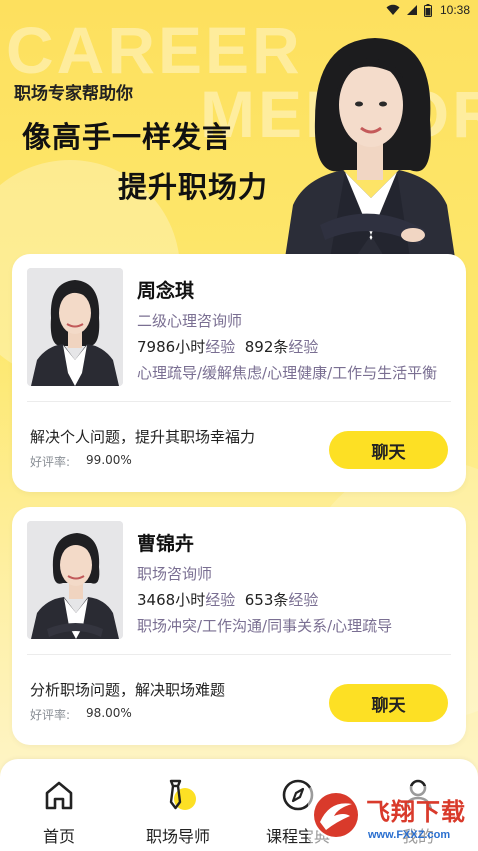  Describe the element at coordinates (239, 10) in the screenshot. I see `status-bar: 10:38` at that location.